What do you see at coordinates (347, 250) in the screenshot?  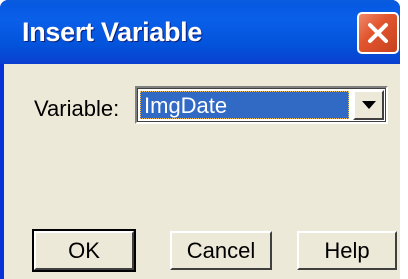 I see `help-button: Help` at bounding box center [347, 250].